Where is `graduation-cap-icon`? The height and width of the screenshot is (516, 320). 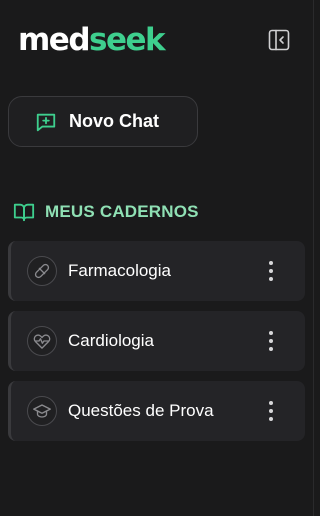 graduation-cap-icon is located at coordinates (42, 411).